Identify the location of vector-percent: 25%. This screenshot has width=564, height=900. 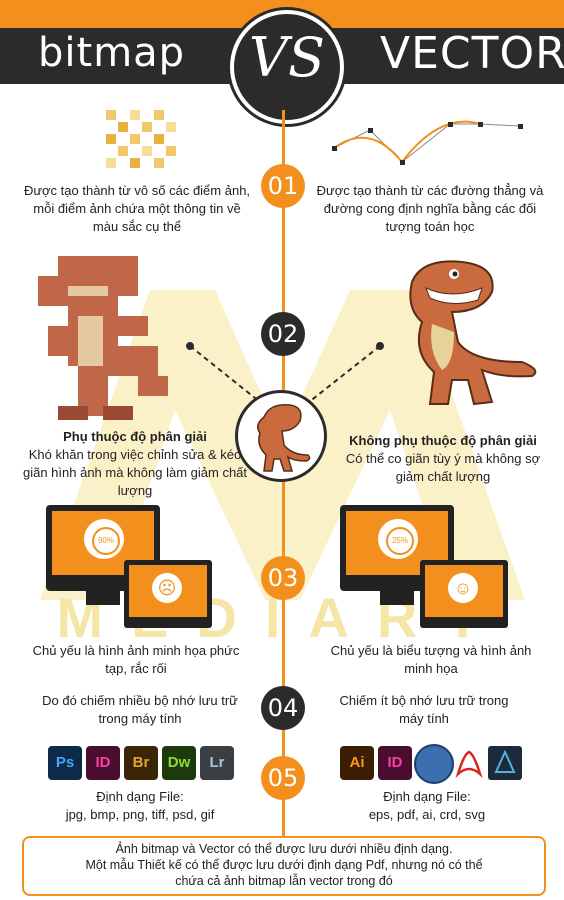
(400, 541).